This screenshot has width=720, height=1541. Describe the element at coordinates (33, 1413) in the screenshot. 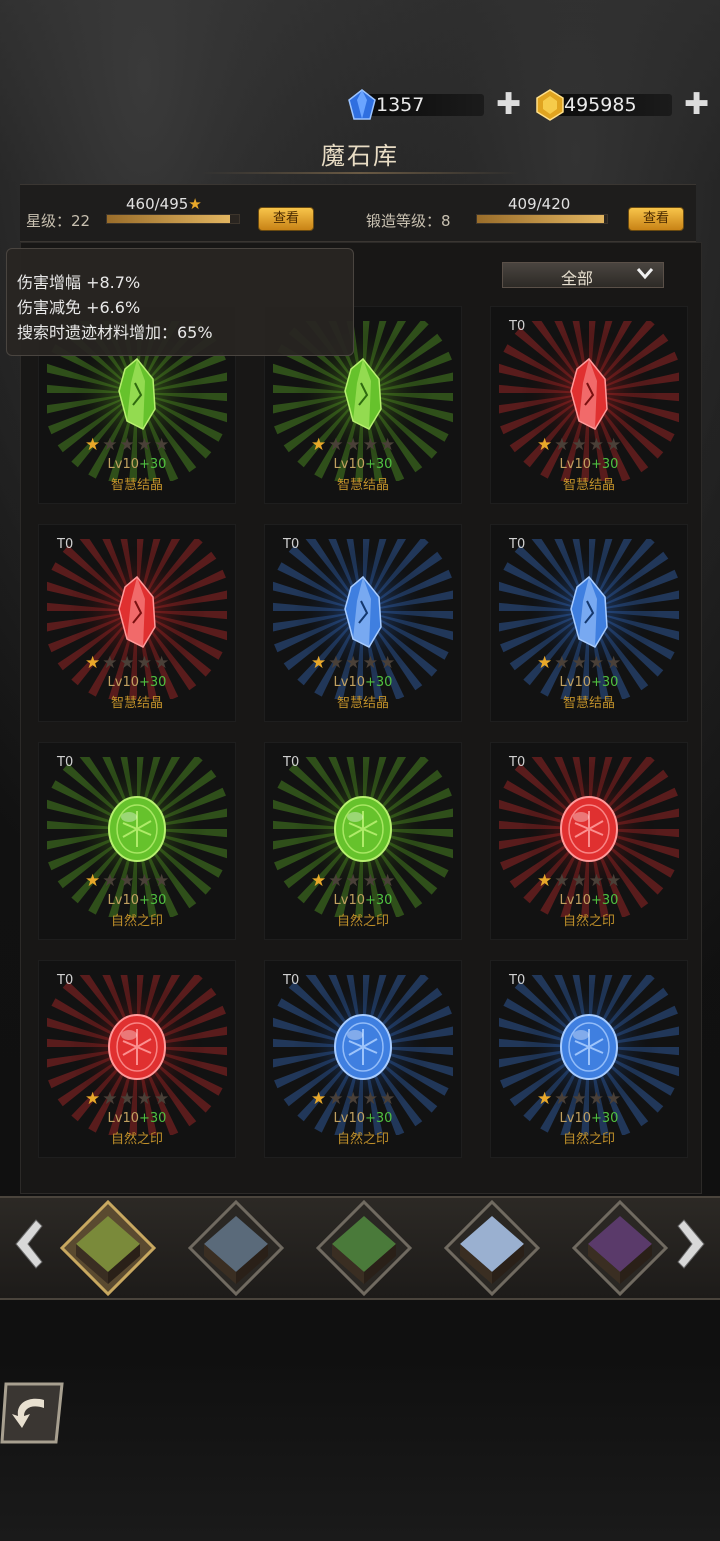

I see `back-arrow-icon` at that location.